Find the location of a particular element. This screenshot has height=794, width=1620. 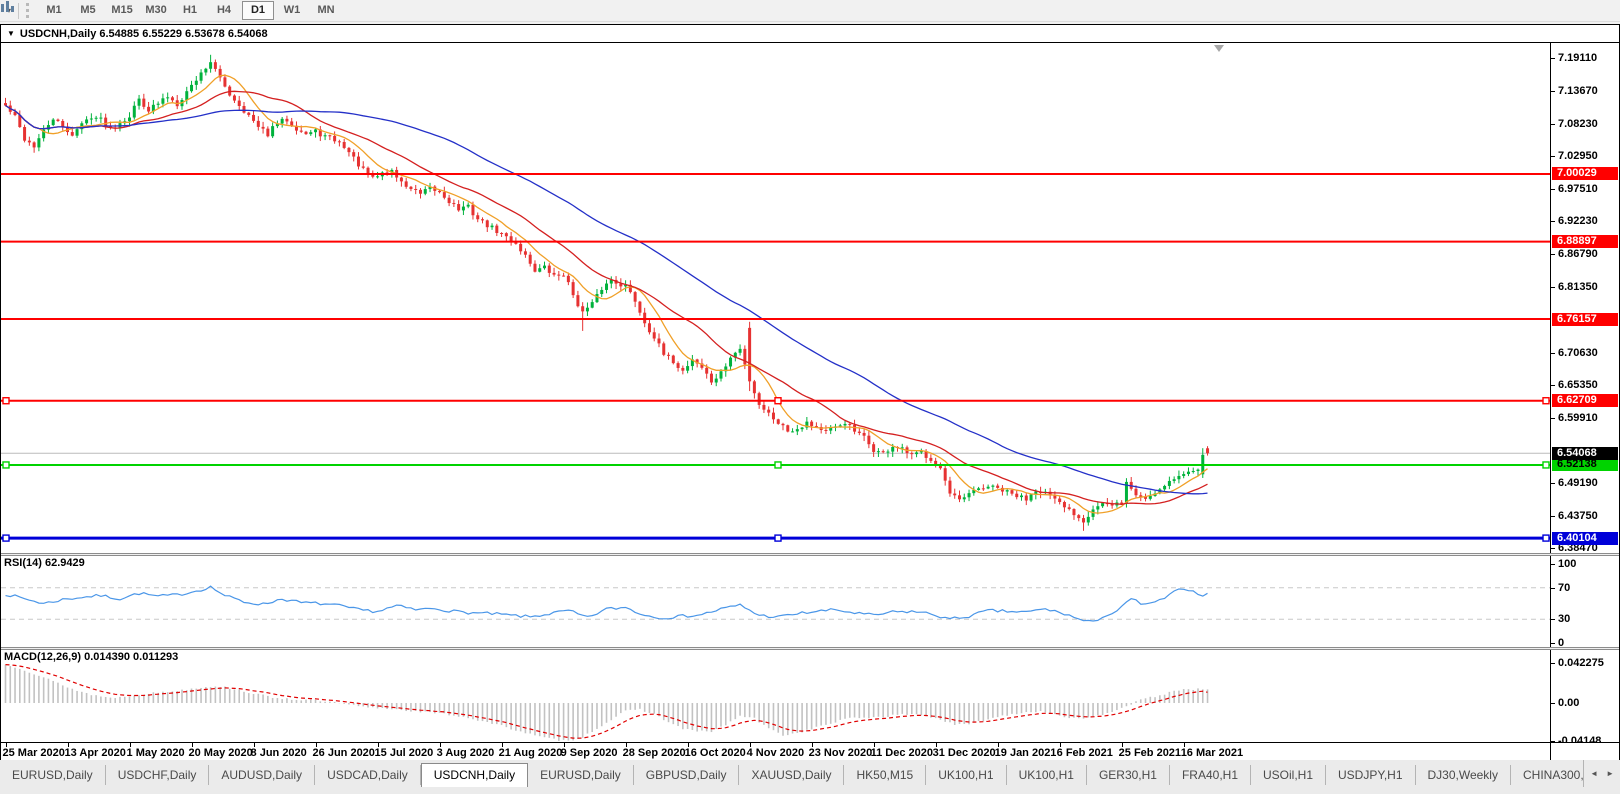

tab-audusd-daily: AUDUSD,Daily is located at coordinates (262, 775).